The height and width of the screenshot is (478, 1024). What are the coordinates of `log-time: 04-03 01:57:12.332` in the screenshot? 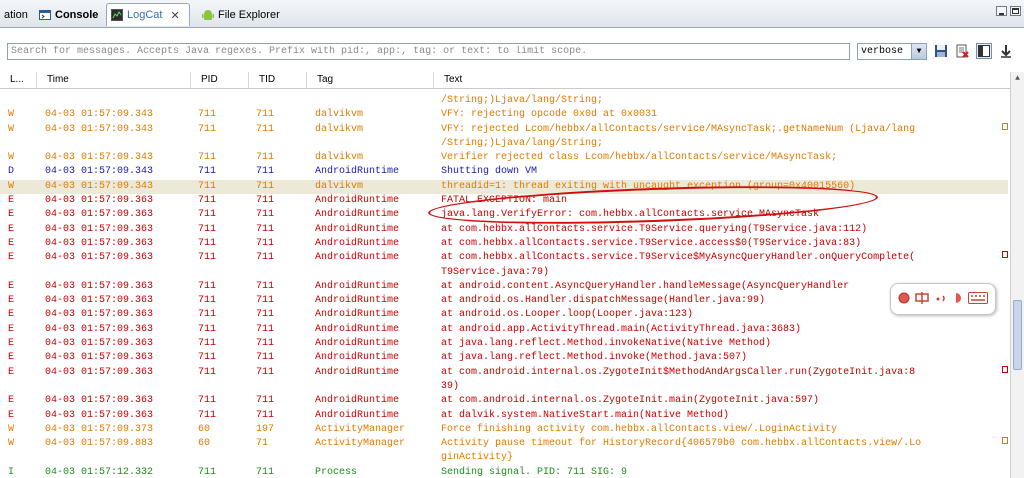 It's located at (99, 472).